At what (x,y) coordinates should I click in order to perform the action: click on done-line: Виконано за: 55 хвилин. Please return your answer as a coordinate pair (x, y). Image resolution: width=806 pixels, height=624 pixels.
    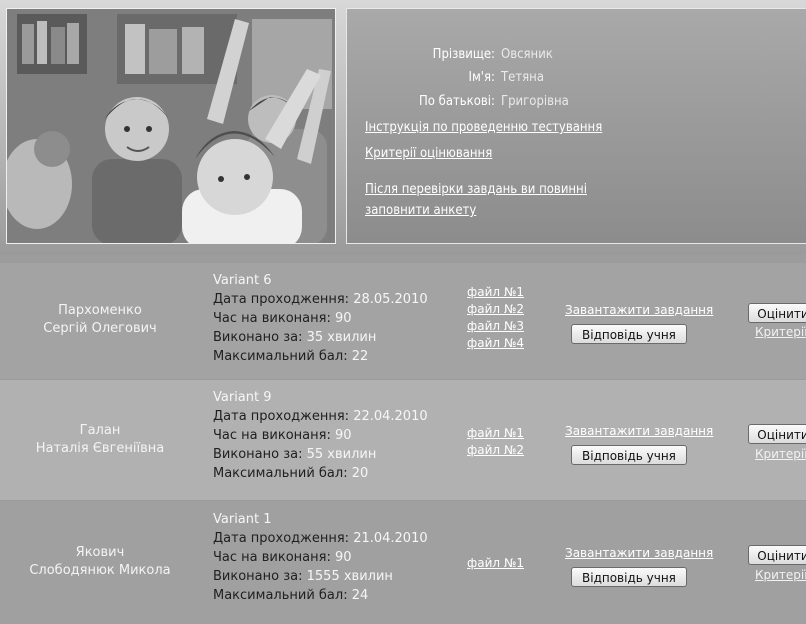
    Looking at the image, I should click on (320, 454).